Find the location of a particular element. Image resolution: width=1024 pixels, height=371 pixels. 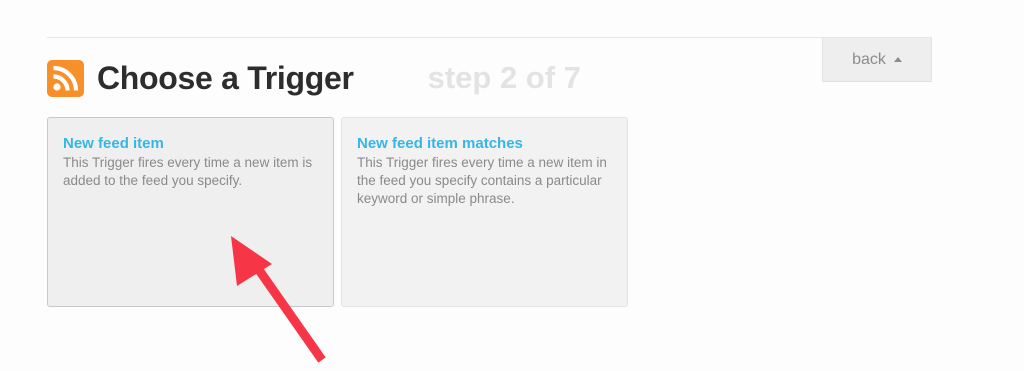

page-title: Choose a Trigger is located at coordinates (225, 78).